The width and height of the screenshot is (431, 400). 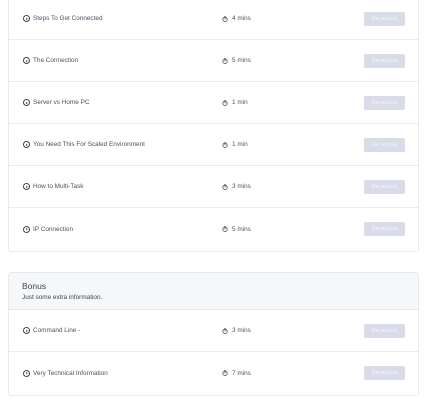 What do you see at coordinates (213, 331) in the screenshot?
I see `lesson-row: Command Line - 3 mins Get access` at bounding box center [213, 331].